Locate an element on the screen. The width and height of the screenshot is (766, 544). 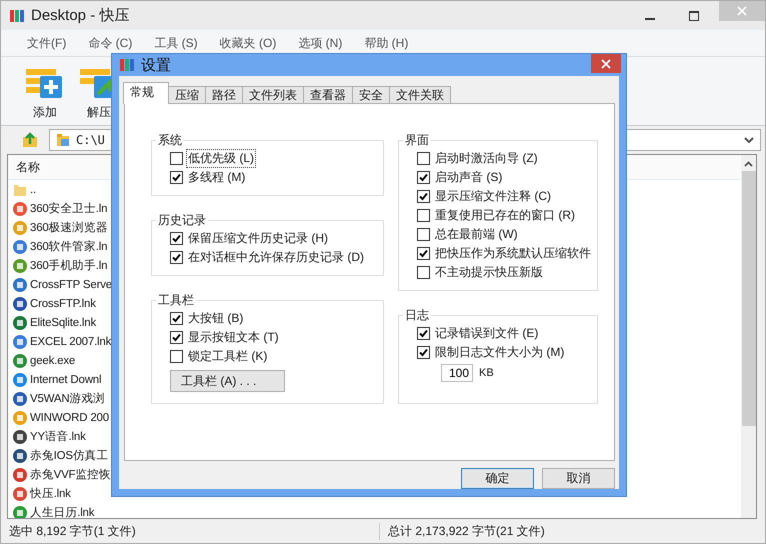
tab: 文件列表 is located at coordinates (273, 95).